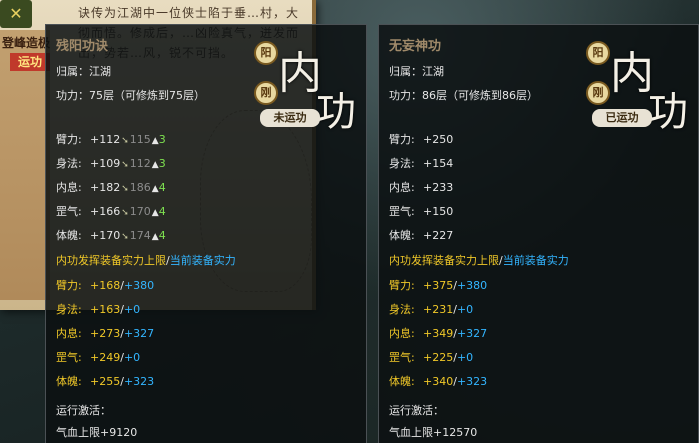 Image resolution: width=699 pixels, height=443 pixels. I want to click on stat-label: 臂力:, so click(69, 139).